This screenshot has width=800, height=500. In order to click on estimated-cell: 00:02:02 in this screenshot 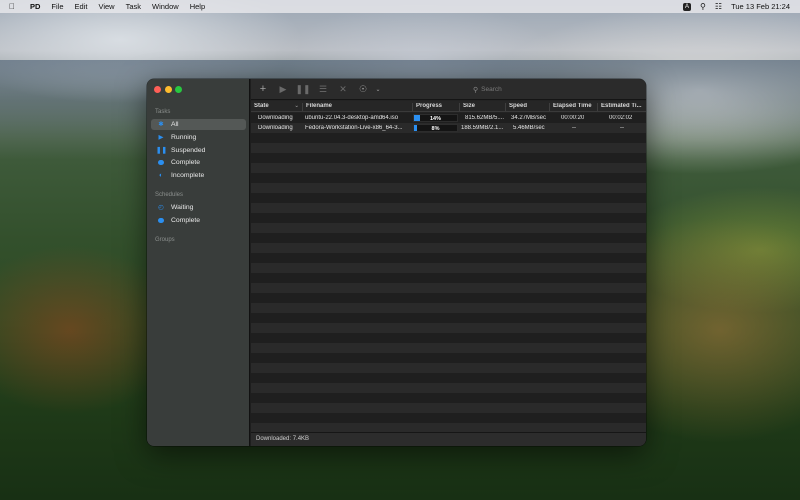, I will do `click(621, 117)`.